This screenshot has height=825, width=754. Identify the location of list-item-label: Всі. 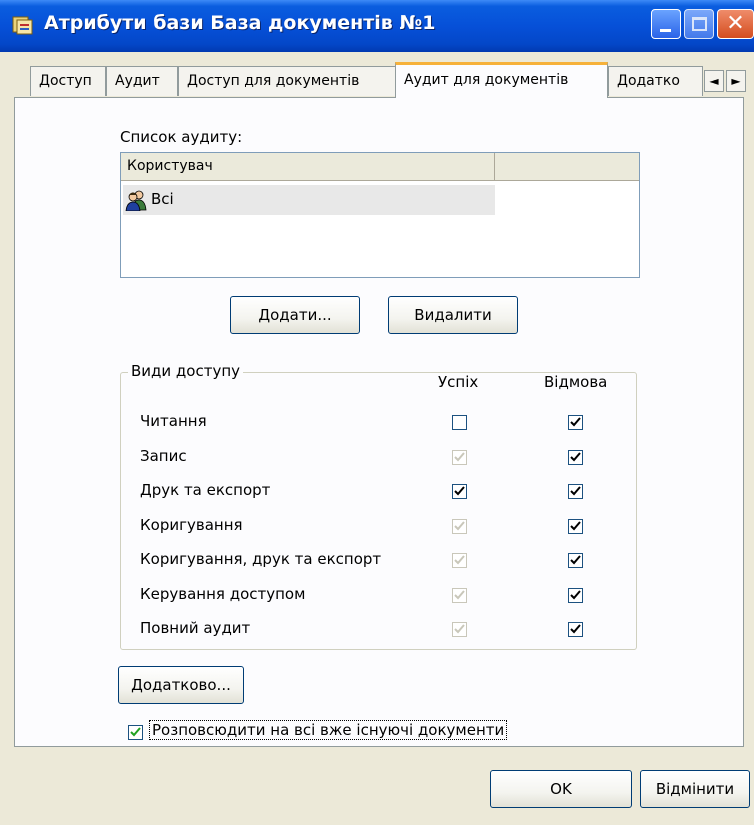
(162, 199).